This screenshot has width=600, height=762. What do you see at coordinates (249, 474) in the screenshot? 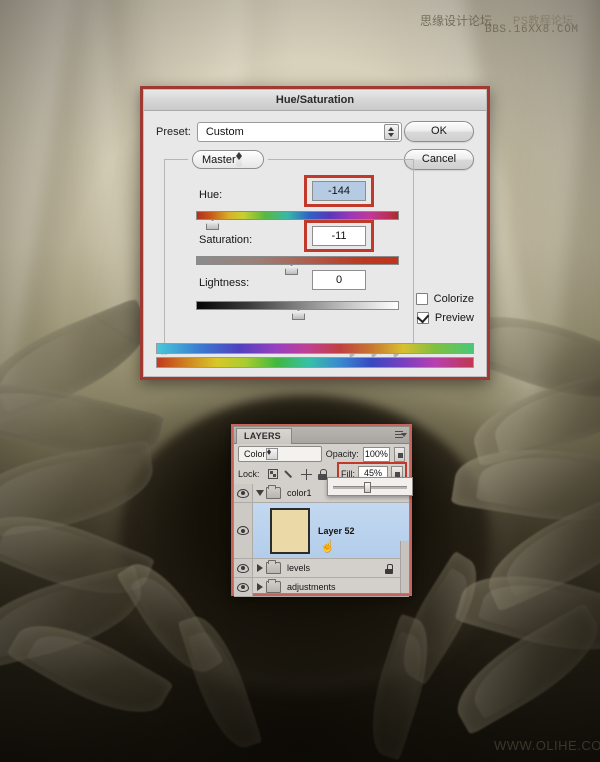
I see `lock-label: Lock:` at bounding box center [249, 474].